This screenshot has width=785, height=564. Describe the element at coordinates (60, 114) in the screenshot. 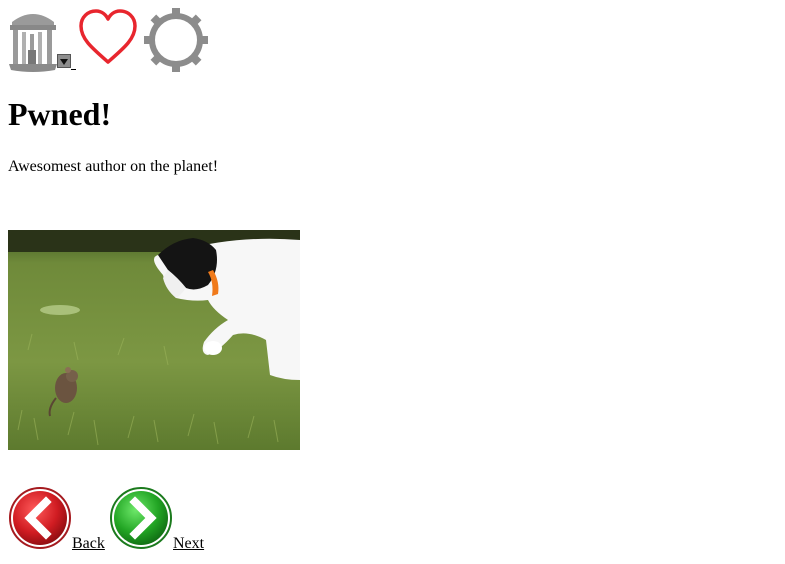

I see `page-title: Pwned!` at that location.